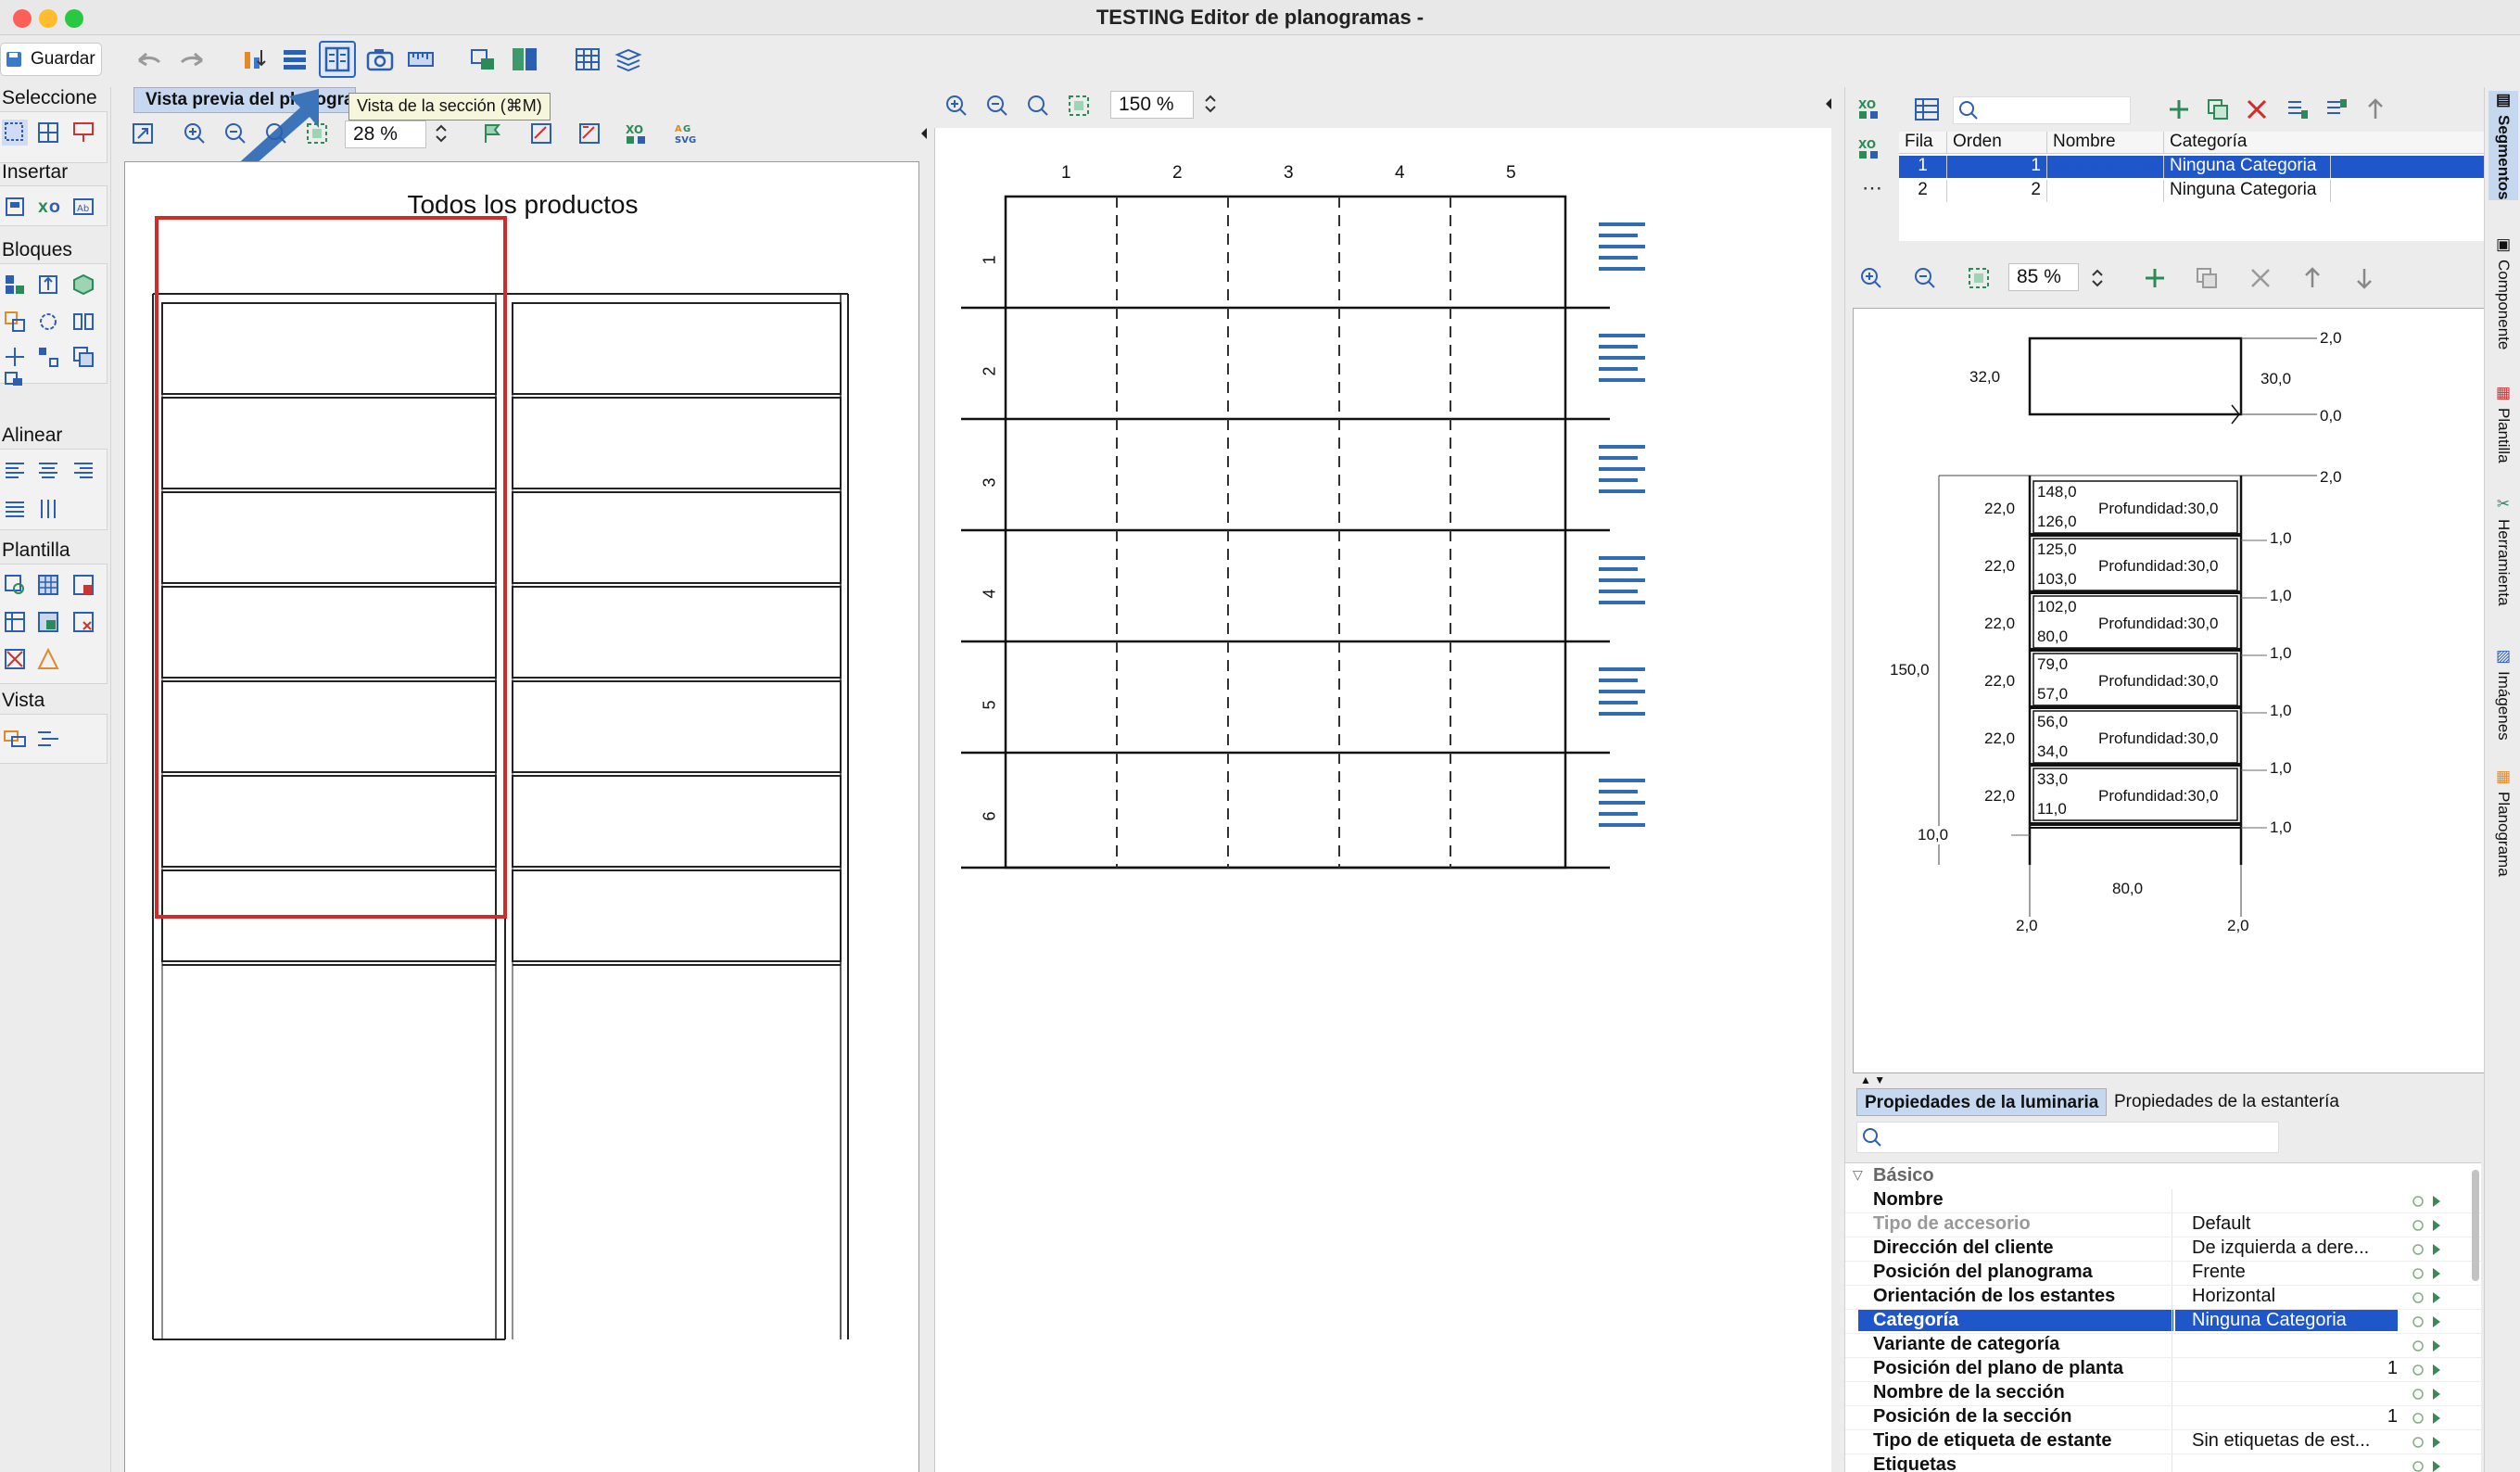 This screenshot has height=1472, width=2520. Describe the element at coordinates (2503, 145) in the screenshot. I see `sidetab-segments: ▤ Segmentos` at that location.